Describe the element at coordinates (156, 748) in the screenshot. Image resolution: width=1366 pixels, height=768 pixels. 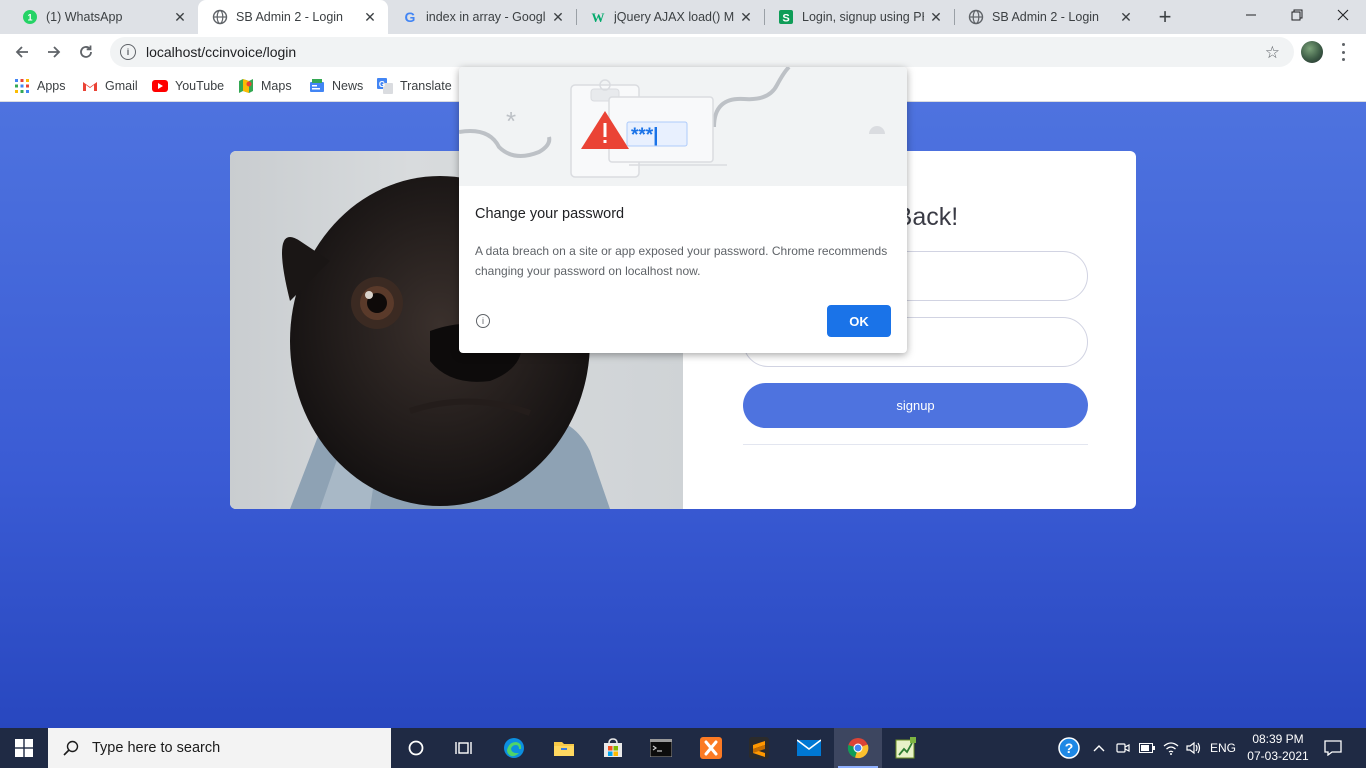
I see `search-placeholder: Type here to search` at that location.